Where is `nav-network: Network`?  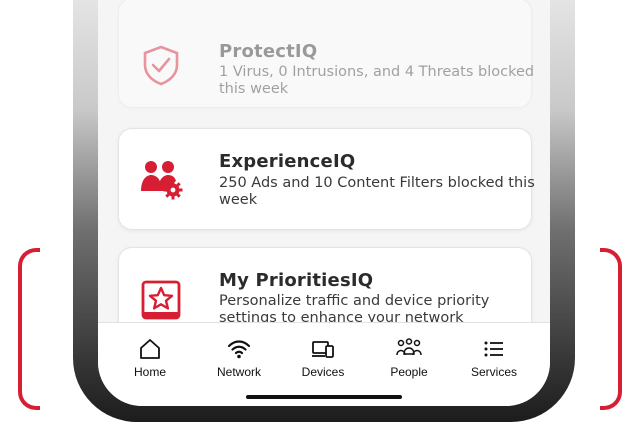 nav-network: Network is located at coordinates (239, 358).